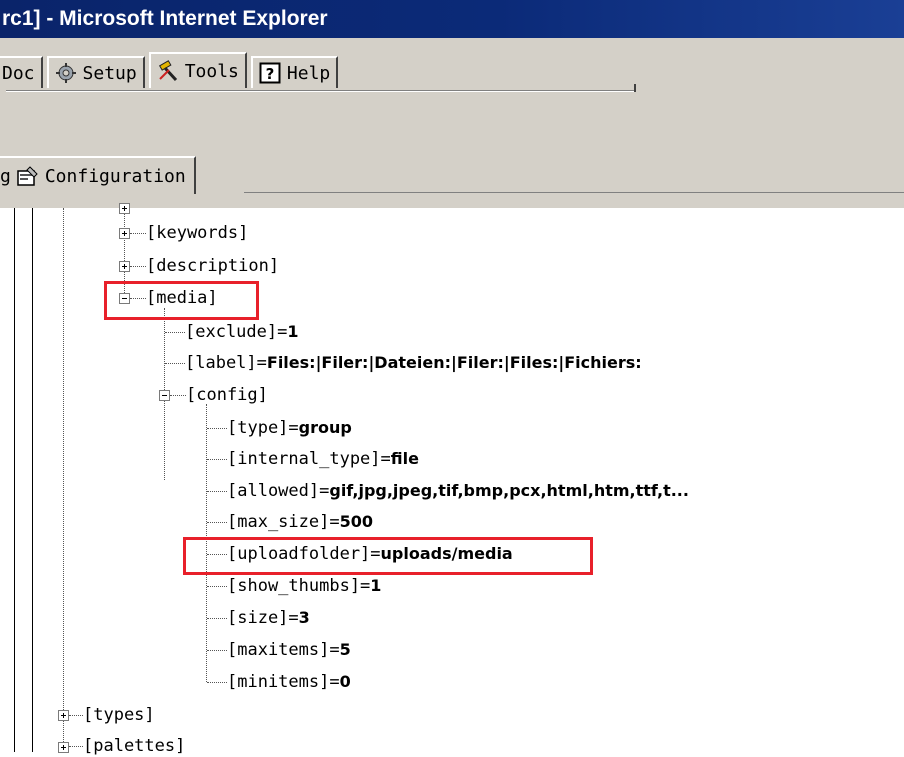 The height and width of the screenshot is (757, 904). Describe the element at coordinates (109, 73) in the screenshot. I see `tab-setup-label: Setup` at that location.